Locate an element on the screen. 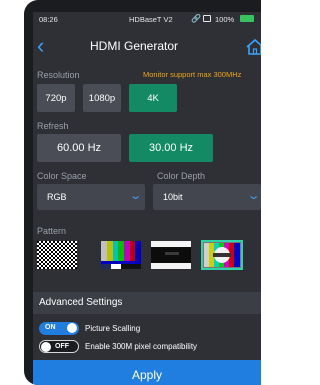 This screenshot has height=385, width=320. pattern-checkerboard is located at coordinates (57, 255).